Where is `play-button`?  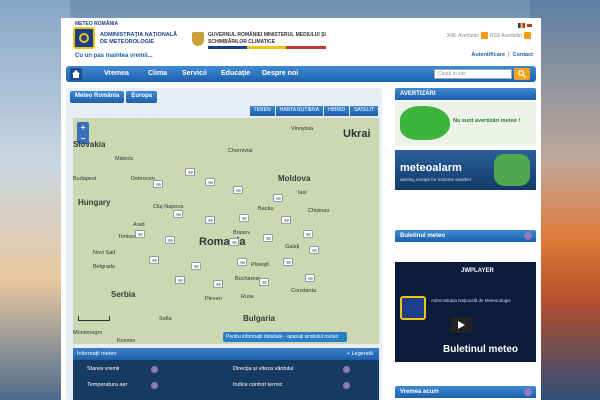
play-button is located at coordinates (461, 325).